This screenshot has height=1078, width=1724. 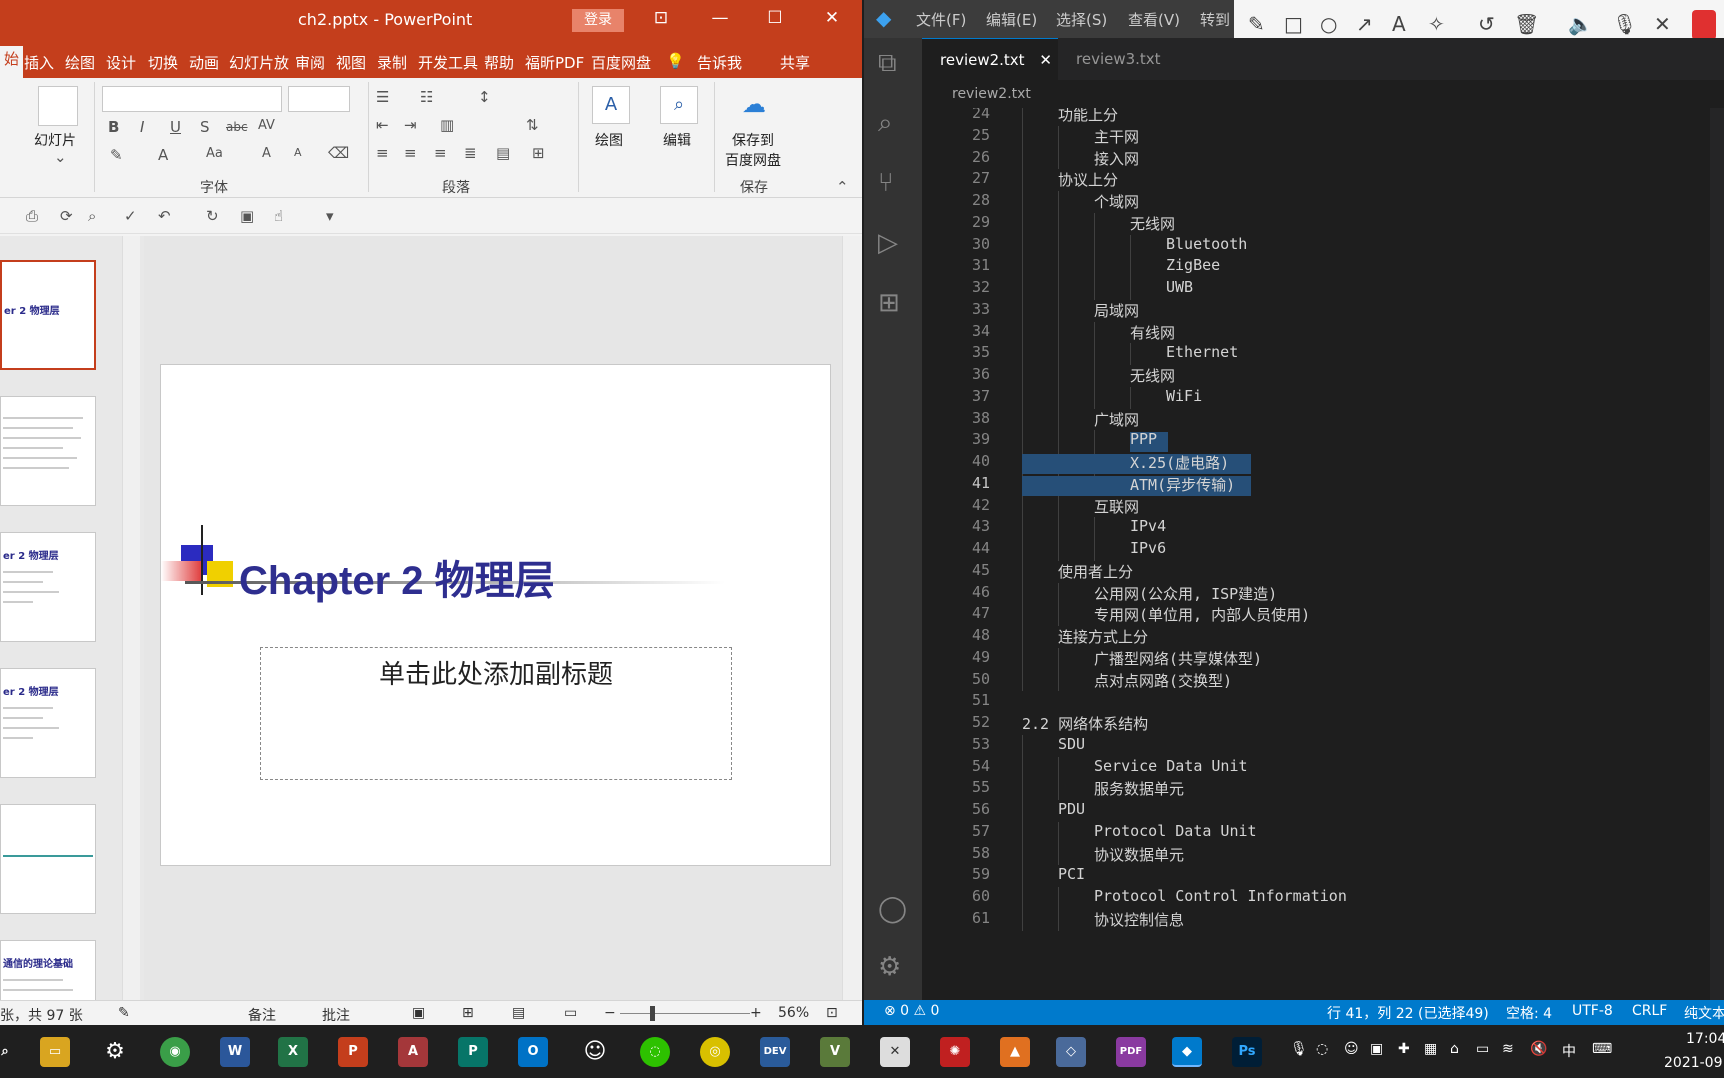 What do you see at coordinates (175, 127) in the screenshot?
I see `underline-icon: U` at bounding box center [175, 127].